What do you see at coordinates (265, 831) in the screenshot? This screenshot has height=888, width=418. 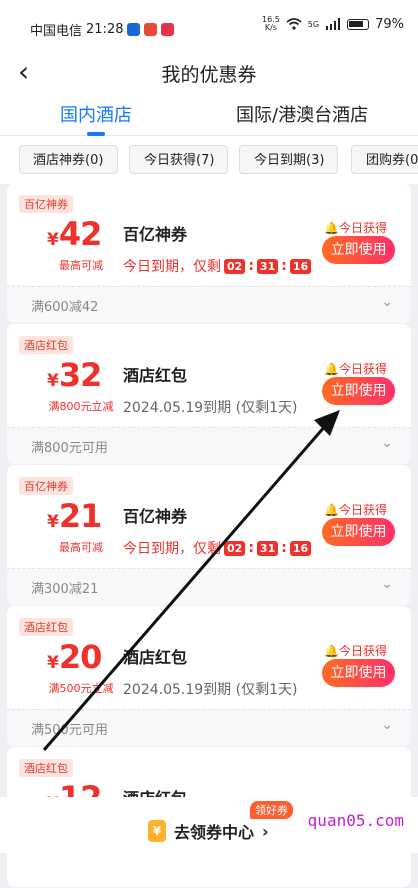 I see `chevron-right-icon: ›` at bounding box center [265, 831].